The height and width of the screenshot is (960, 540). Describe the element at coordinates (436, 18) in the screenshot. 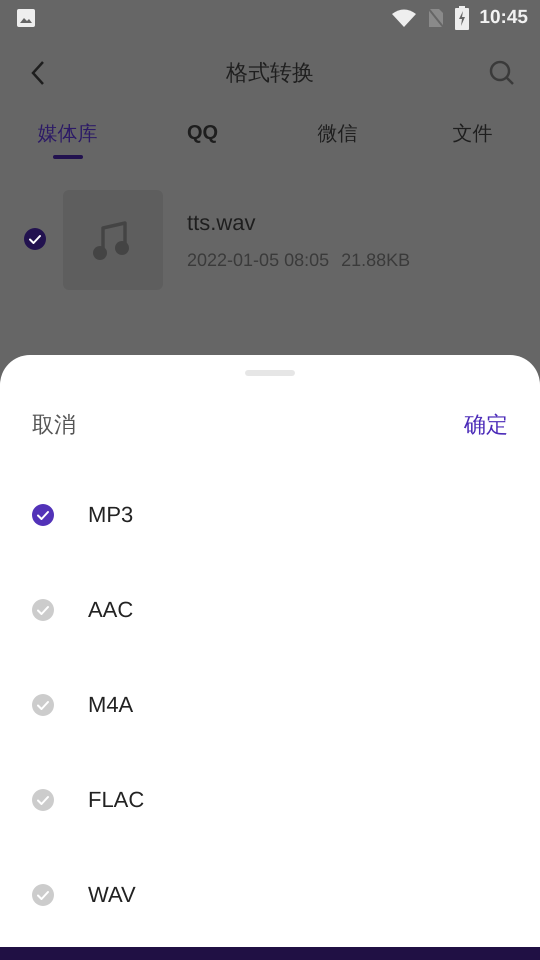

I see `no-sim-icon` at that location.